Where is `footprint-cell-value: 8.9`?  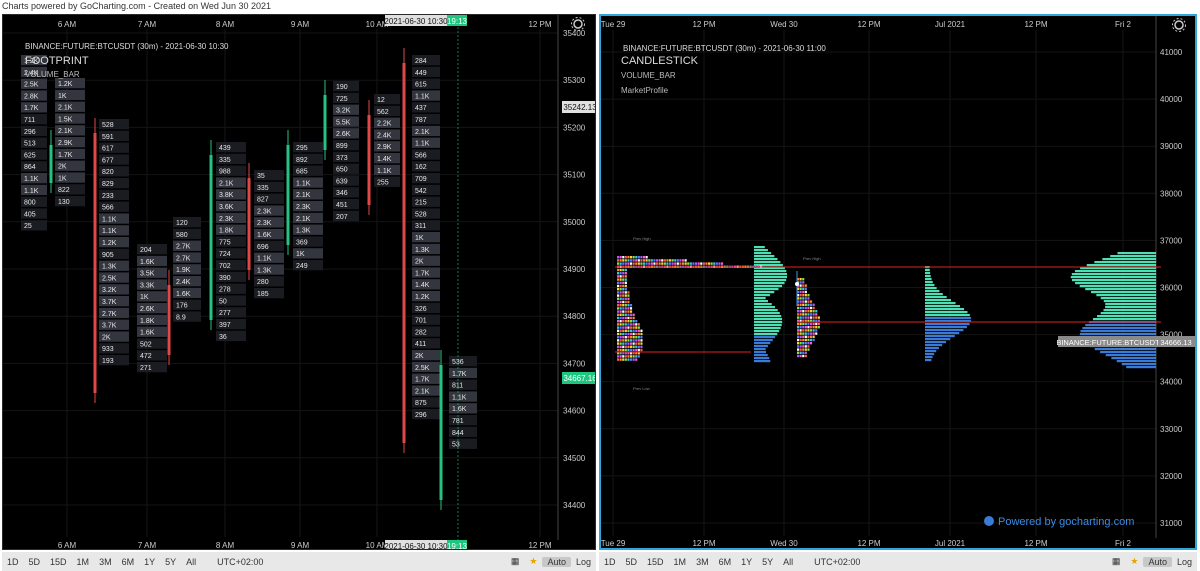
footprint-cell-value: 8.9 is located at coordinates (181, 317).